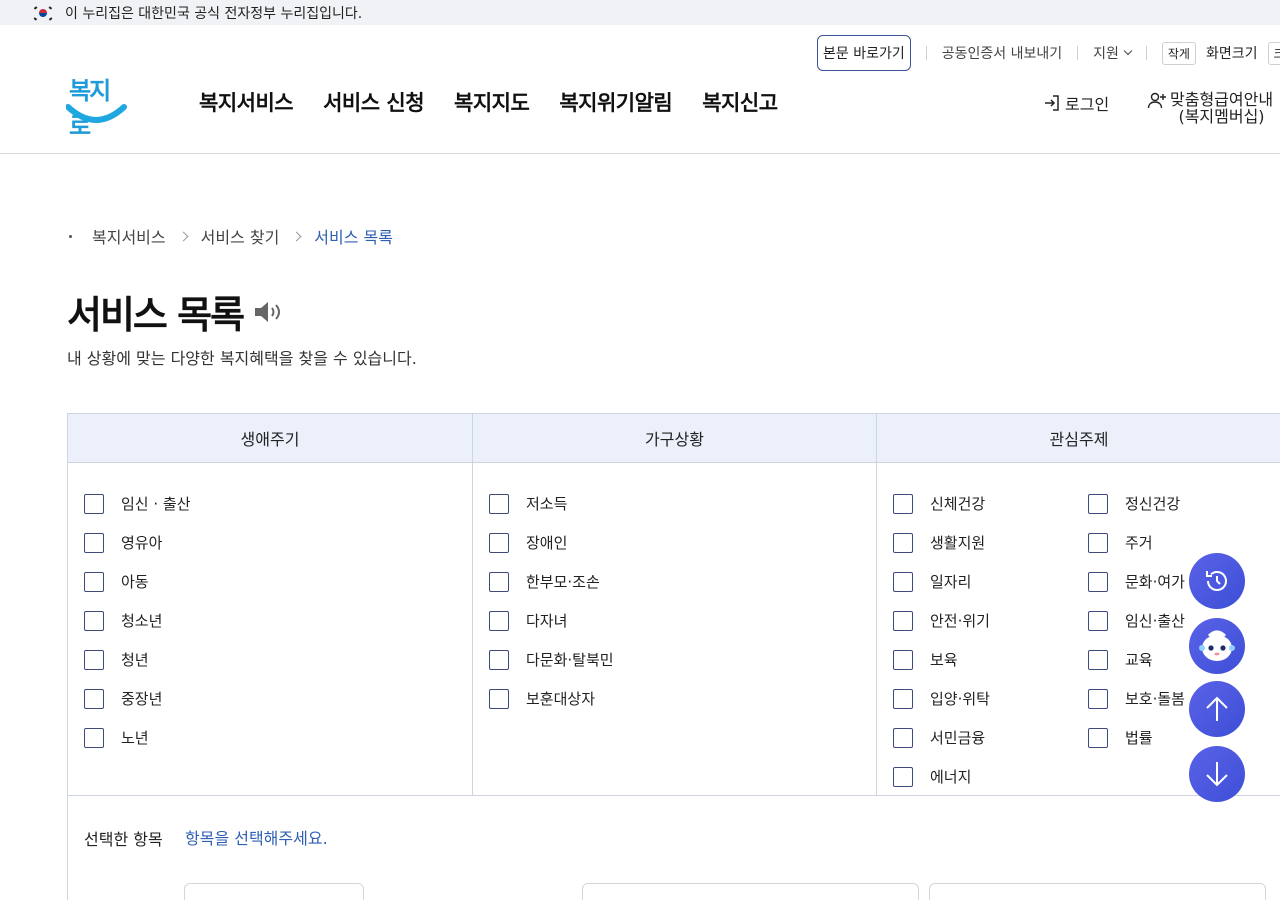 This screenshot has height=900, width=1280. Describe the element at coordinates (123, 620) in the screenshot. I see `filter-option: 청소년` at that location.